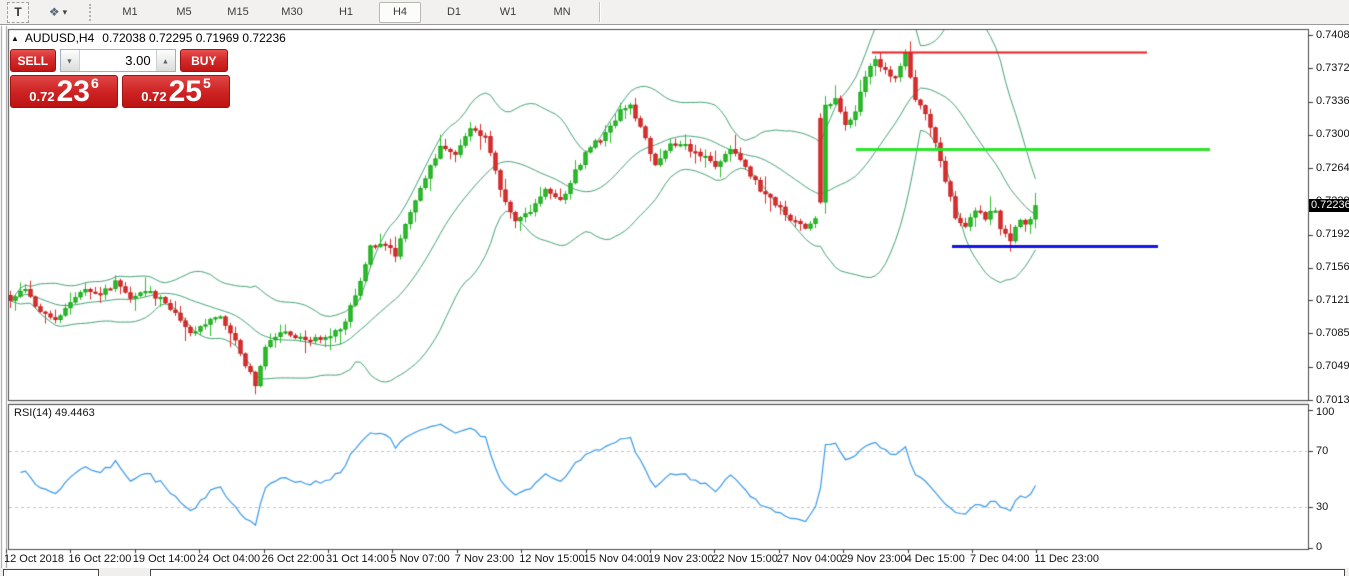  I want to click on time-axis-label: 5 Nov 07:00, so click(420, 559).